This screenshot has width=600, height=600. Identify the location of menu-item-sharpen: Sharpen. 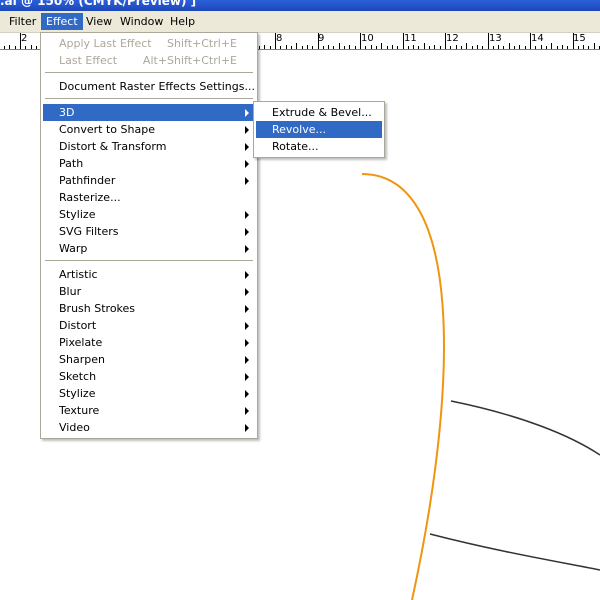
(149, 359).